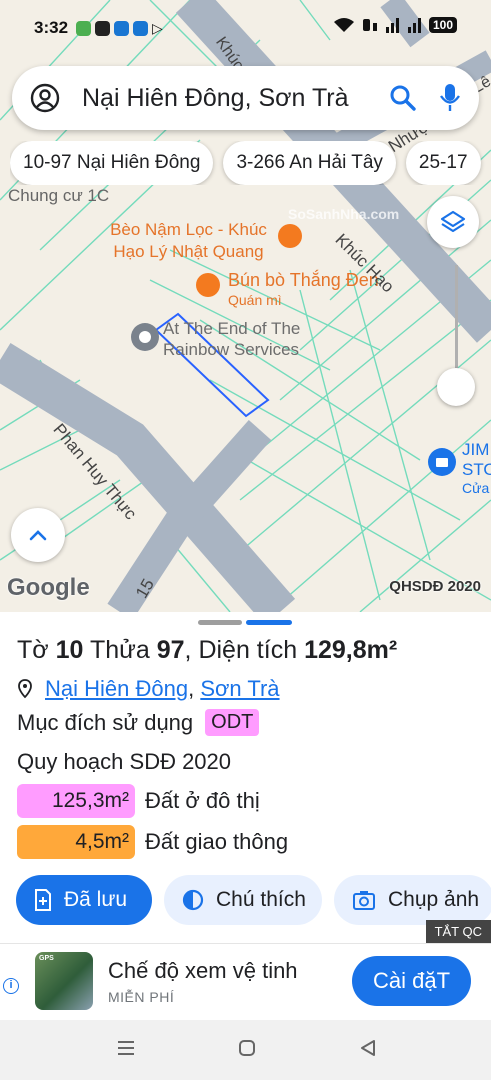  What do you see at coordinates (435, 586) in the screenshot?
I see `layer-label: QHSDĐ 2020` at bounding box center [435, 586].